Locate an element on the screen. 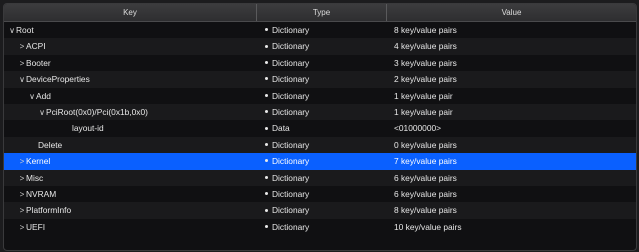  table-row: layout-id Data <01000000> is located at coordinates (320, 128).